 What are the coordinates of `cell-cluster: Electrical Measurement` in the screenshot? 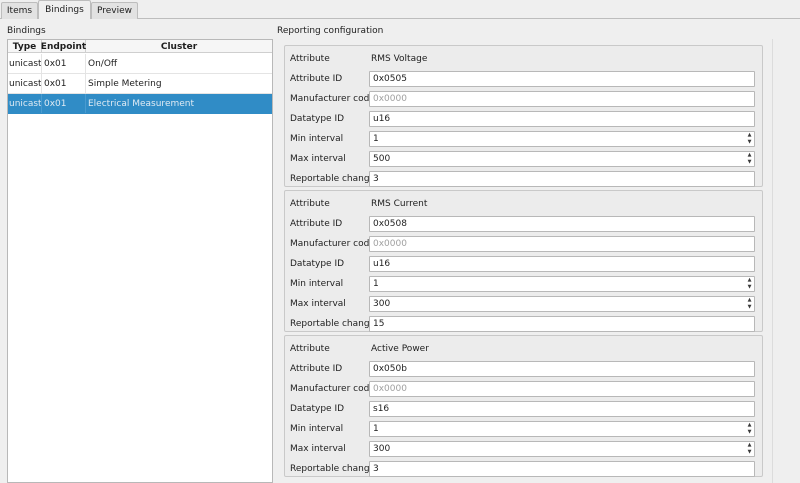 It's located at (141, 103).